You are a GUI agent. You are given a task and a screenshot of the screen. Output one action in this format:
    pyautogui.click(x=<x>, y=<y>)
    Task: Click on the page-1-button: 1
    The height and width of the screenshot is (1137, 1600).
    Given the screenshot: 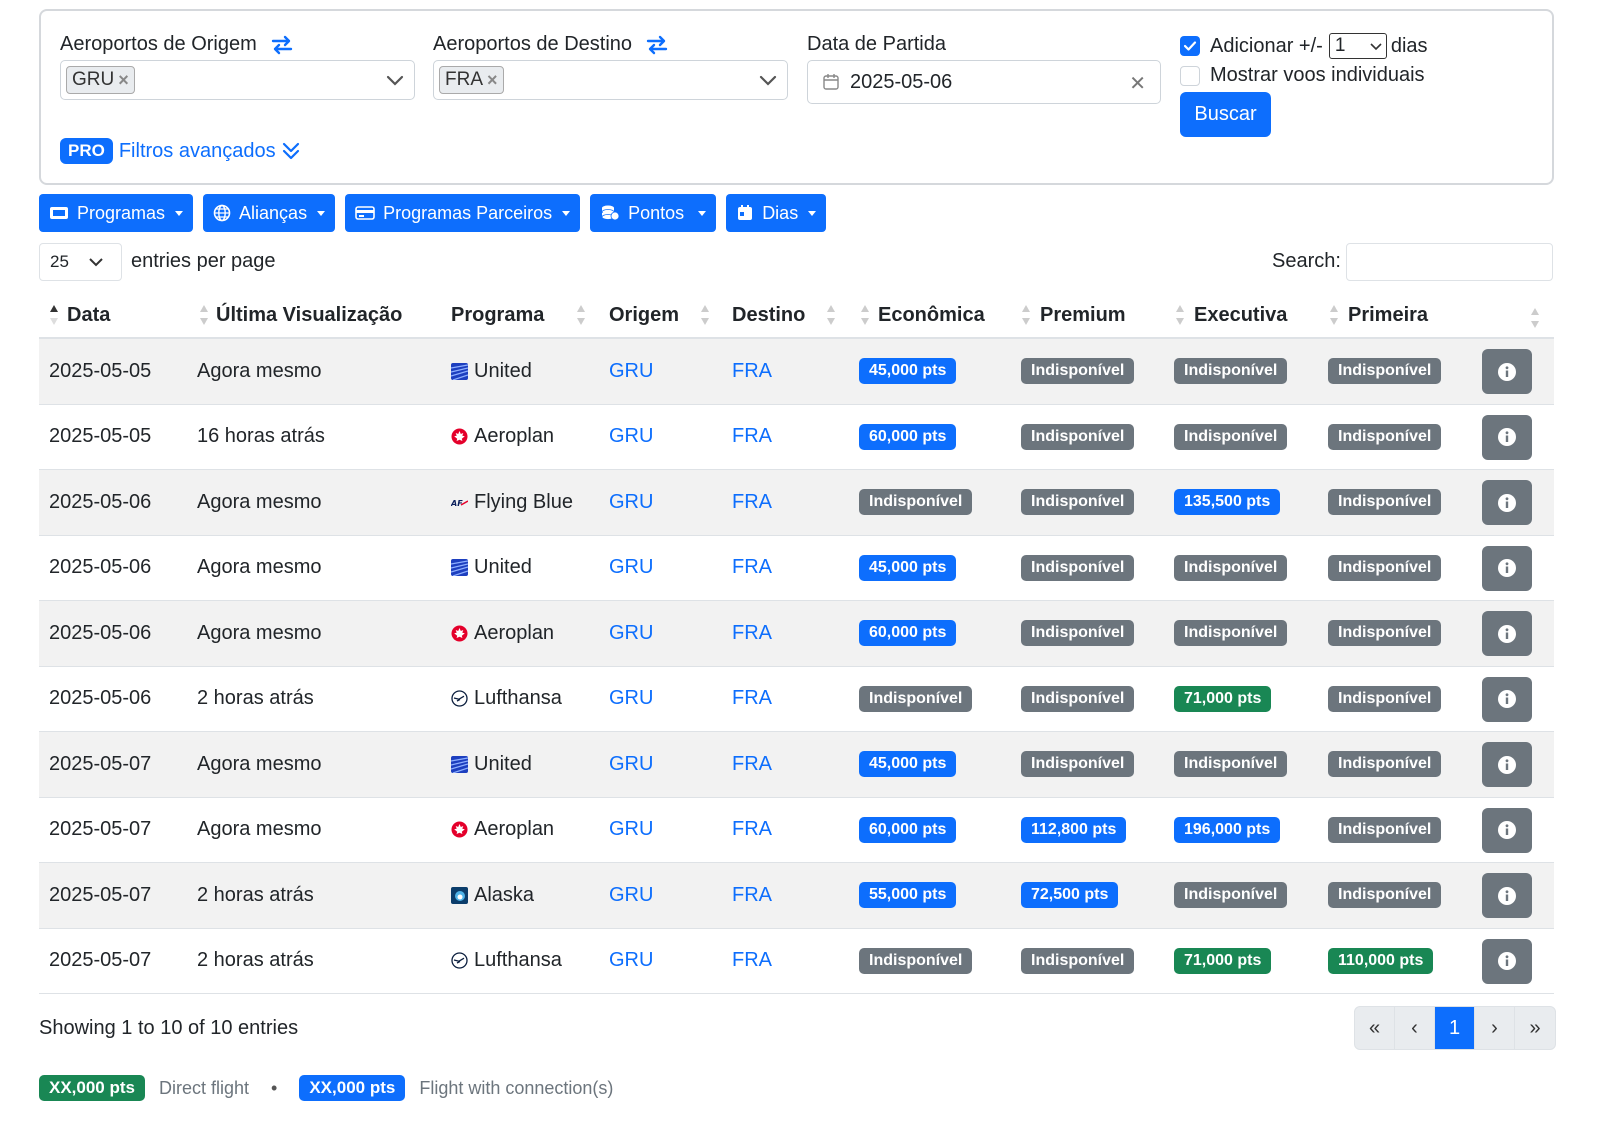 What is the action you would take?
    pyautogui.click(x=1455, y=1028)
    